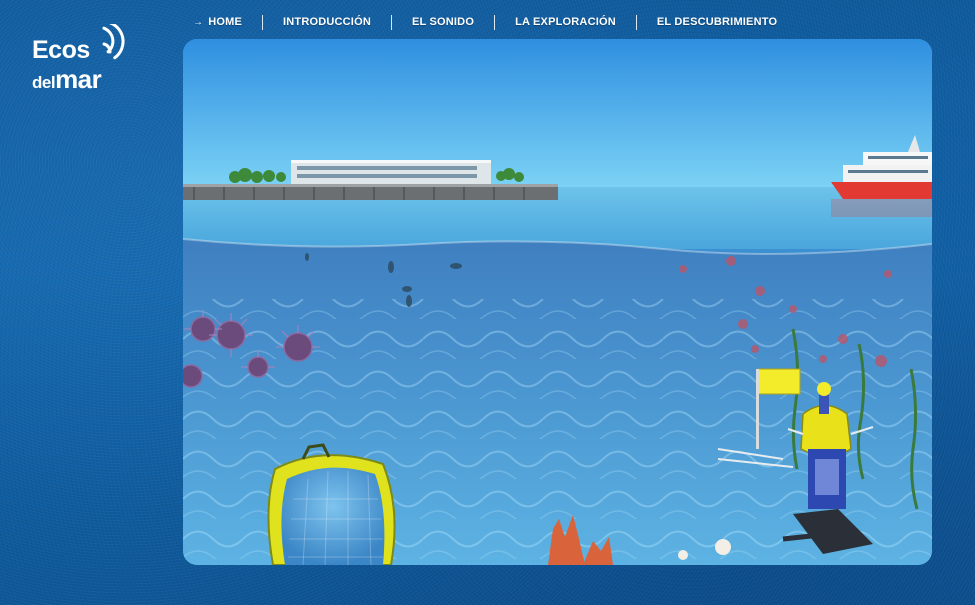  I want to click on nav-la-exploracion-label: LA EXPLORACIÓN, so click(565, 22).